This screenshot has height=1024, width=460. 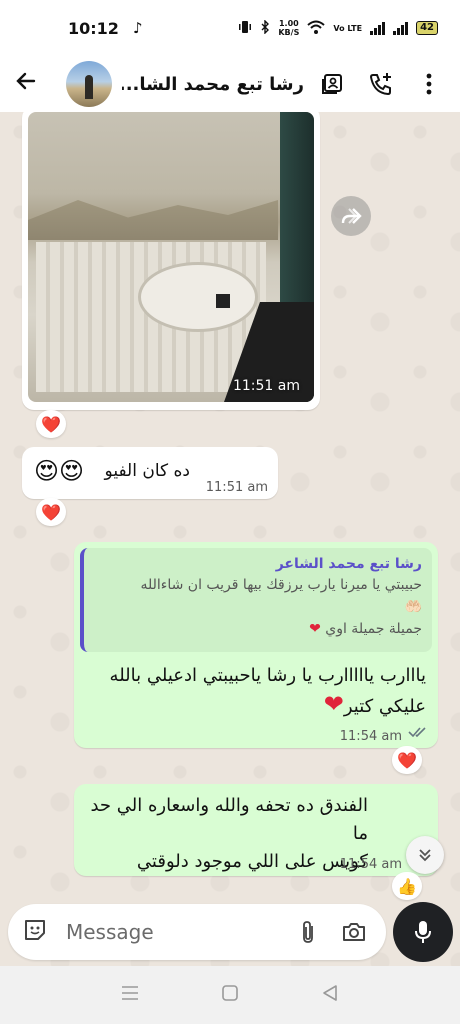 What do you see at coordinates (316, 28) in the screenshot?
I see `wifi-icon` at bounding box center [316, 28].